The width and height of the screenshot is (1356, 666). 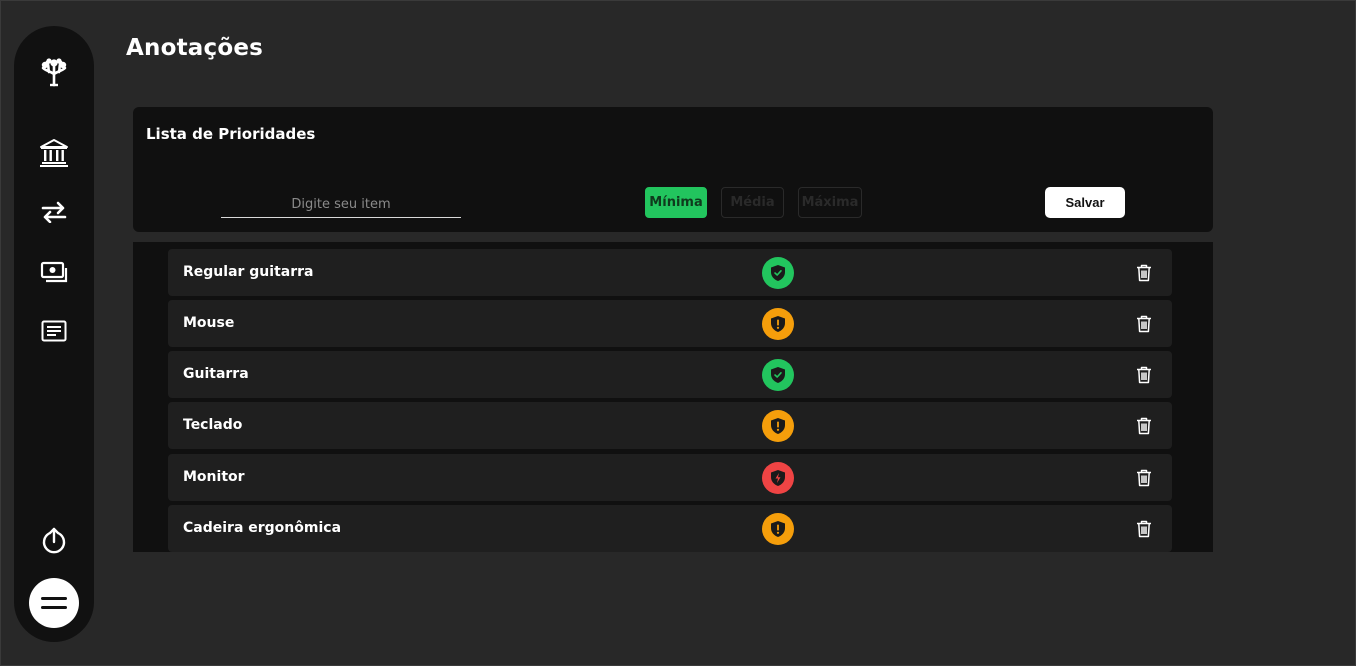 What do you see at coordinates (216, 374) in the screenshot?
I see `item-label: Guitarra` at bounding box center [216, 374].